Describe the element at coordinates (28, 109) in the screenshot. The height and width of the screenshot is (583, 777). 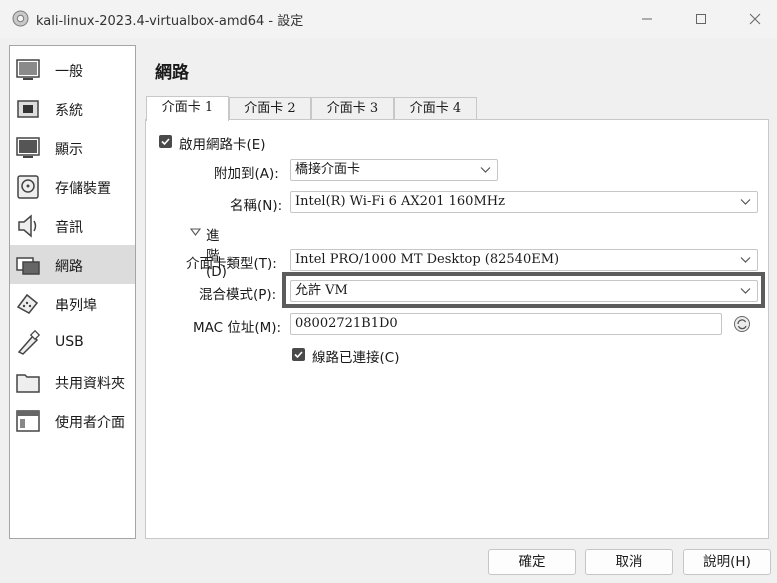
I see `system-icon` at that location.